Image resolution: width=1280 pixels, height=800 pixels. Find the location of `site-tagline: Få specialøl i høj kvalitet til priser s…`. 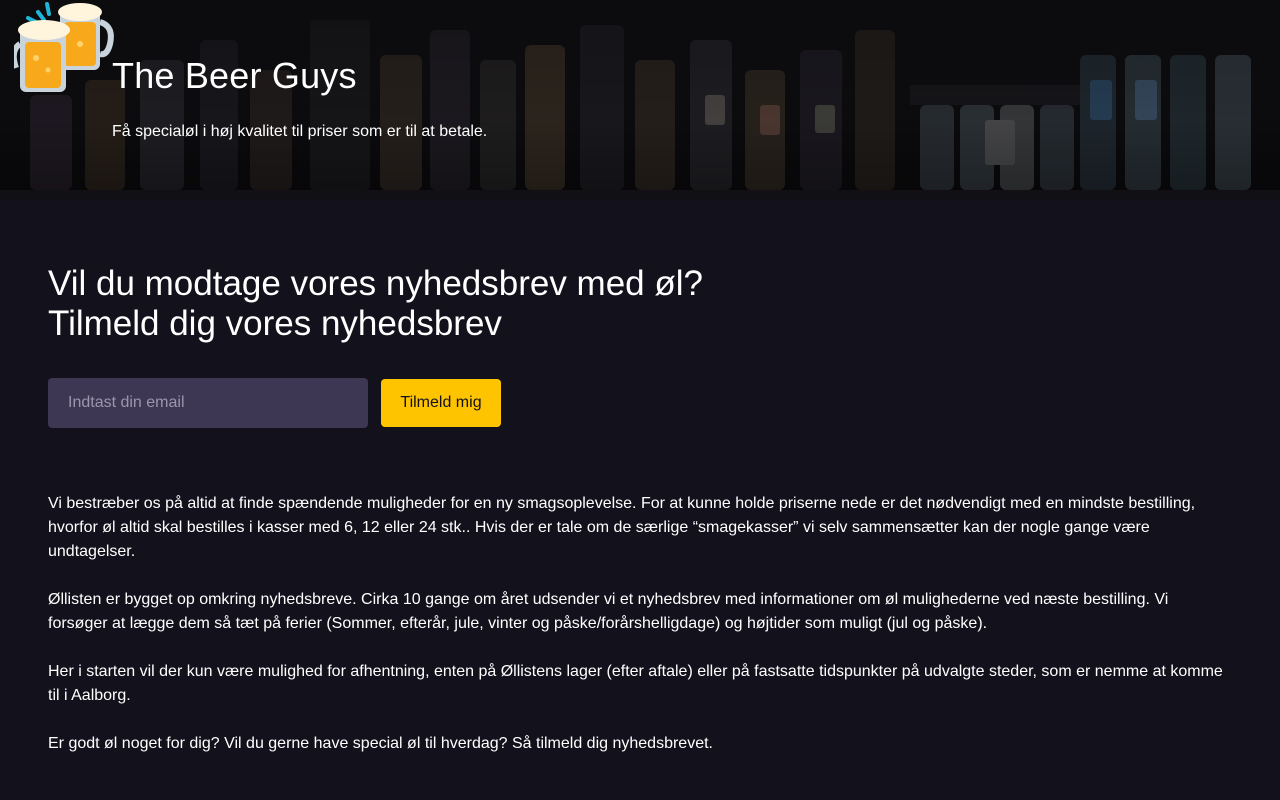

site-tagline: Få specialøl i høj kvalitet til priser s… is located at coordinates (300, 131).